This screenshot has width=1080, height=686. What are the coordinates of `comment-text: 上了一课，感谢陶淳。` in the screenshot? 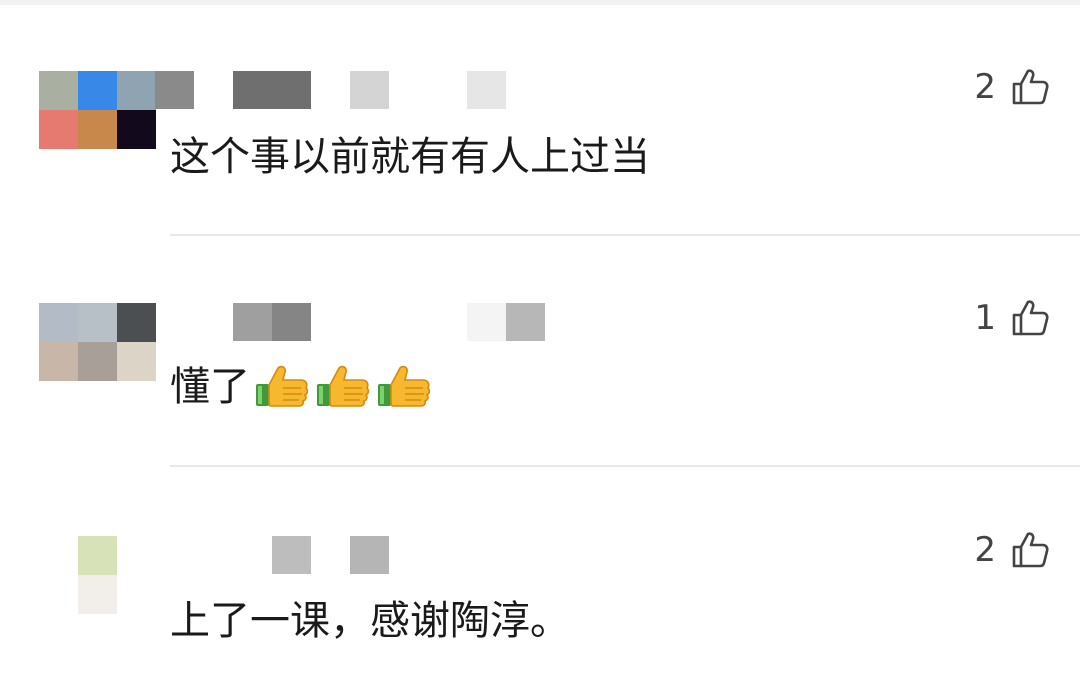 It's located at (370, 621).